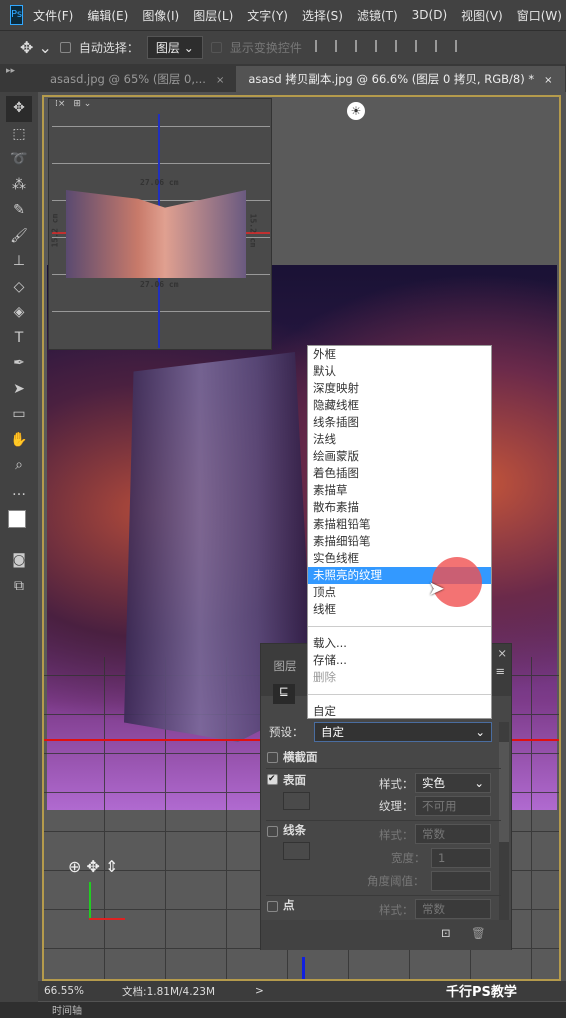  Describe the element at coordinates (500, 671) in the screenshot. I see `panel-menu-icon: ≡` at that location.